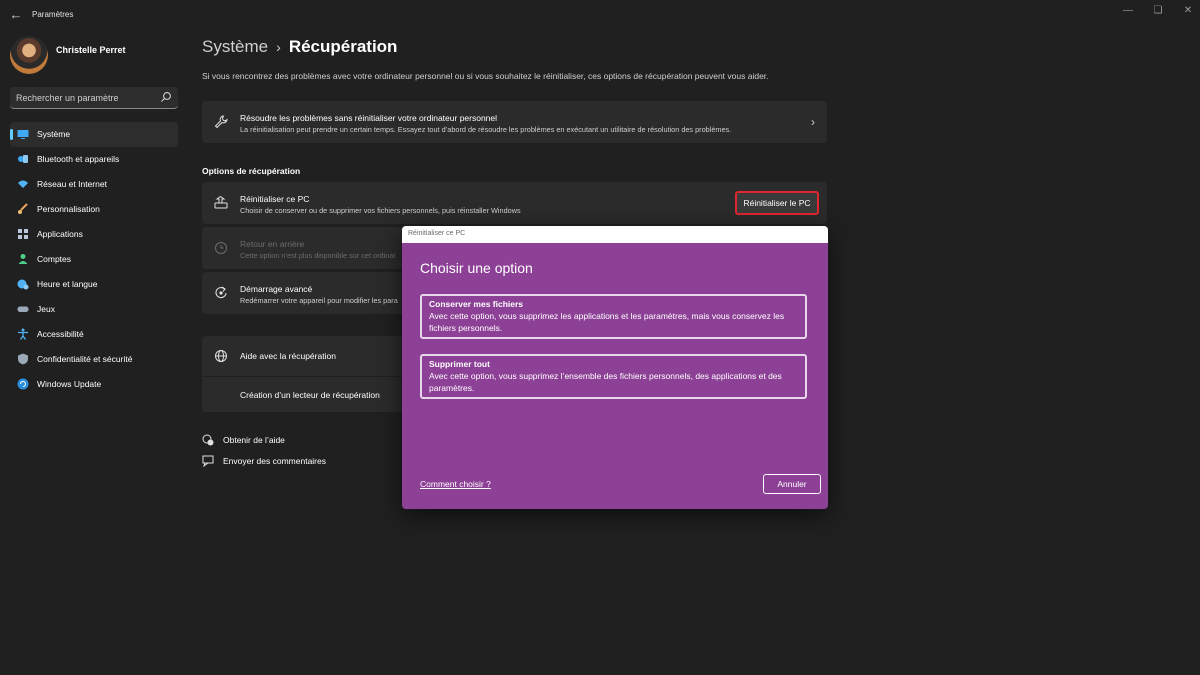  I want to click on close-icon: ✕, so click(1188, 11).